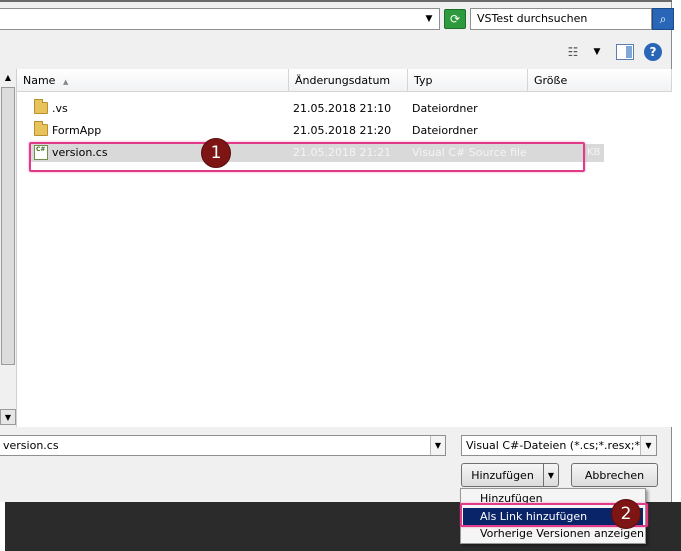 The image size is (681, 551). Describe the element at coordinates (468, 80) in the screenshot. I see `column-header-type: Typ` at that location.